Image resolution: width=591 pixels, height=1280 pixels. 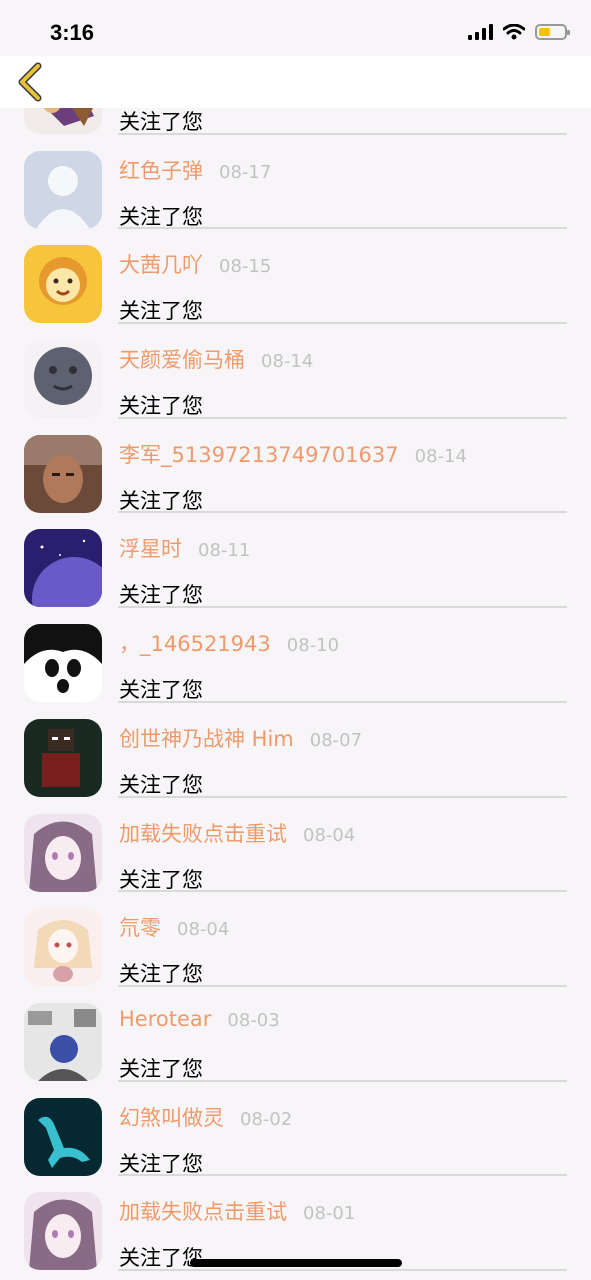 I want to click on list-item: ，_146521943 08-10 关注了您, so click(x=295, y=655).